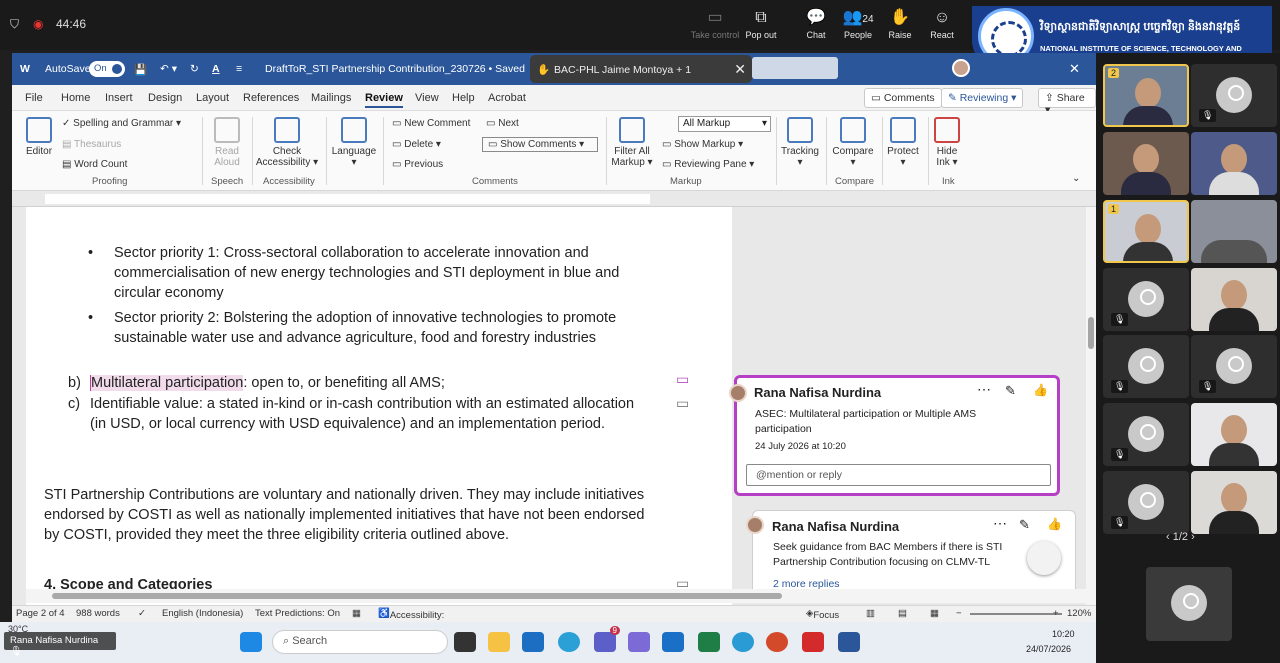 This screenshot has width=1280, height=663. I want to click on show-markup-button: ▭ Show Markup ▾, so click(702, 144).